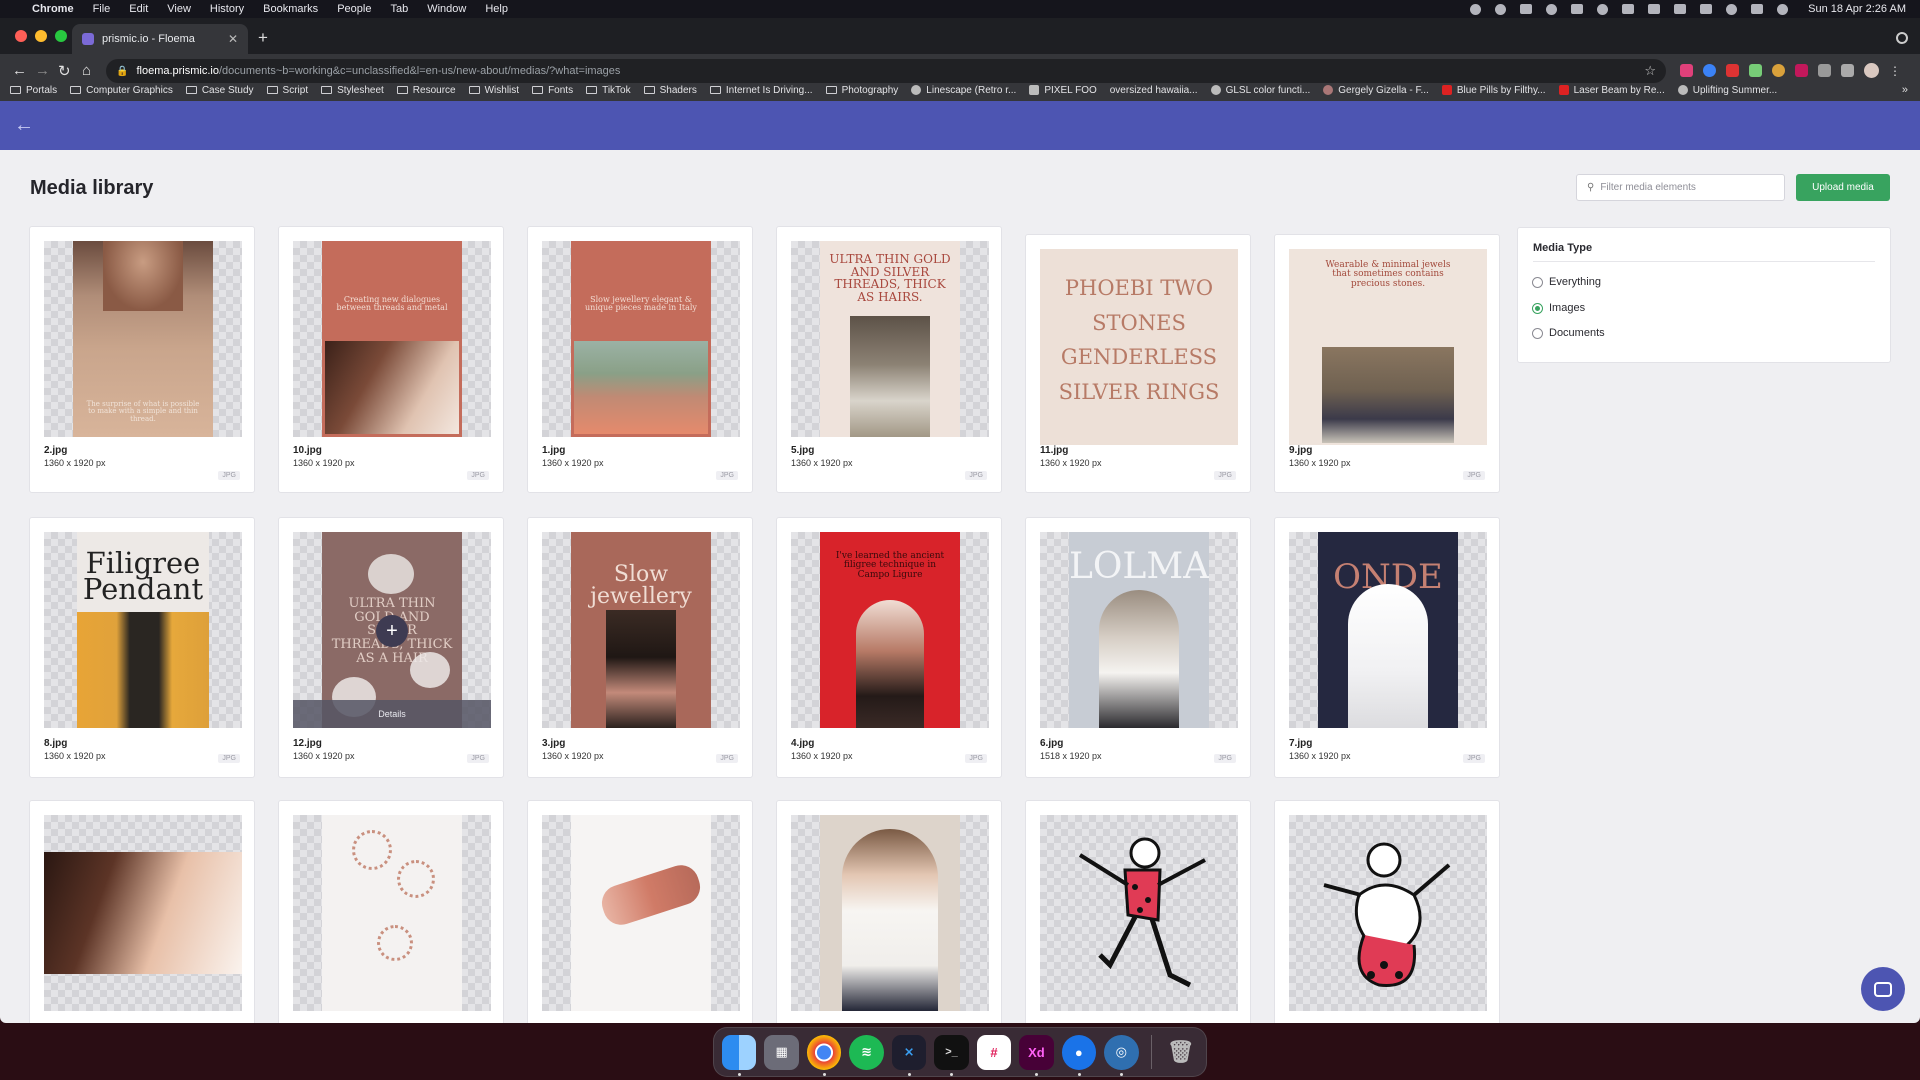 The height and width of the screenshot is (1080, 1920). I want to click on minimize-window-button, so click(41, 36).